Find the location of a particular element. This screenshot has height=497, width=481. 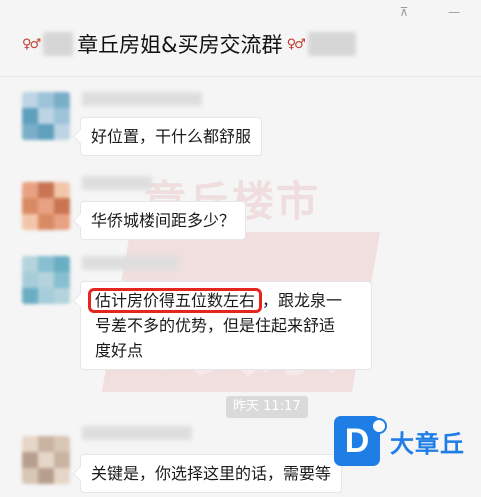

message-text: 好位置，干什么都舒服 is located at coordinates (171, 136).